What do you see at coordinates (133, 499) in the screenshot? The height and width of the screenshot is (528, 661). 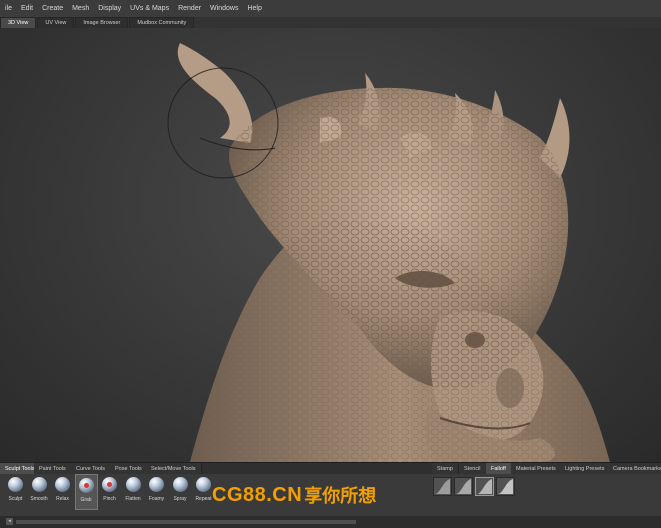 I see `tool-label: Flatten` at bounding box center [133, 499].